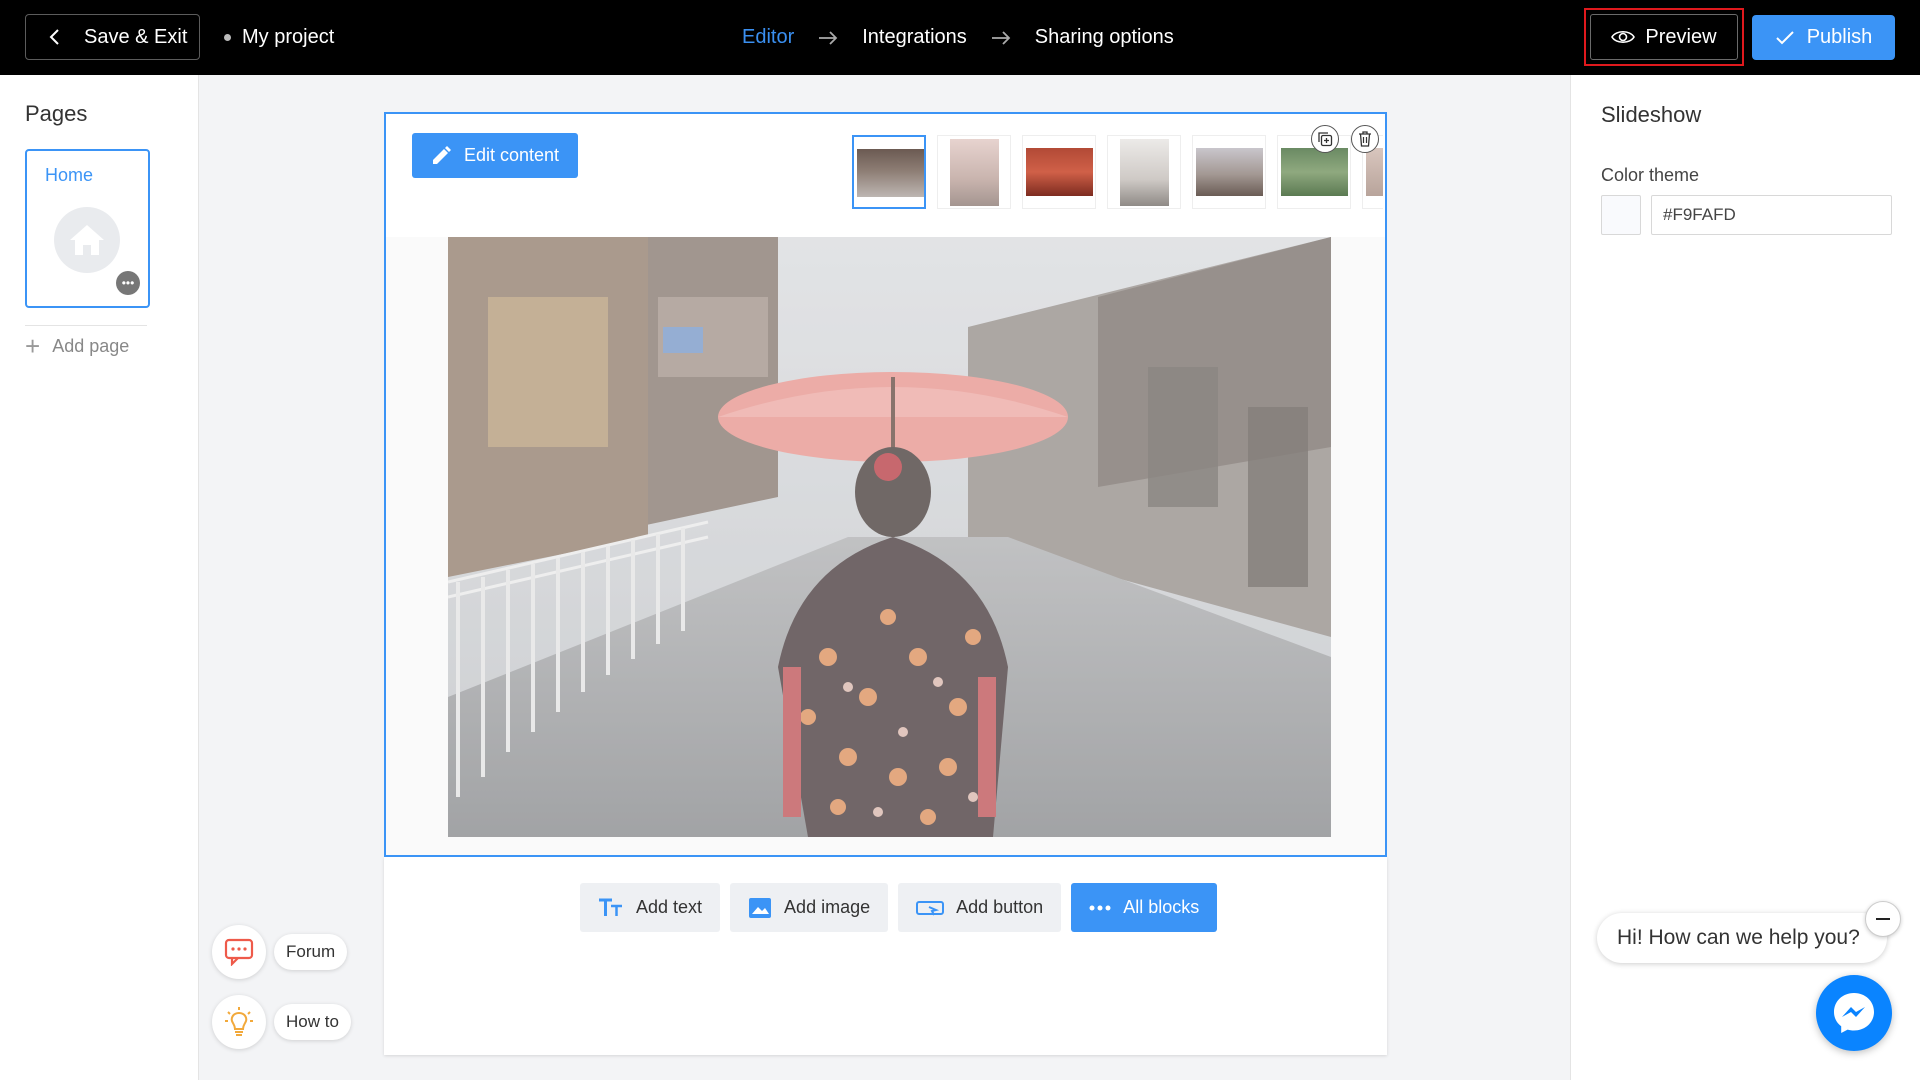 The height and width of the screenshot is (1080, 1920). Describe the element at coordinates (136, 36) in the screenshot. I see `save-exit-label: Save & Exit` at that location.